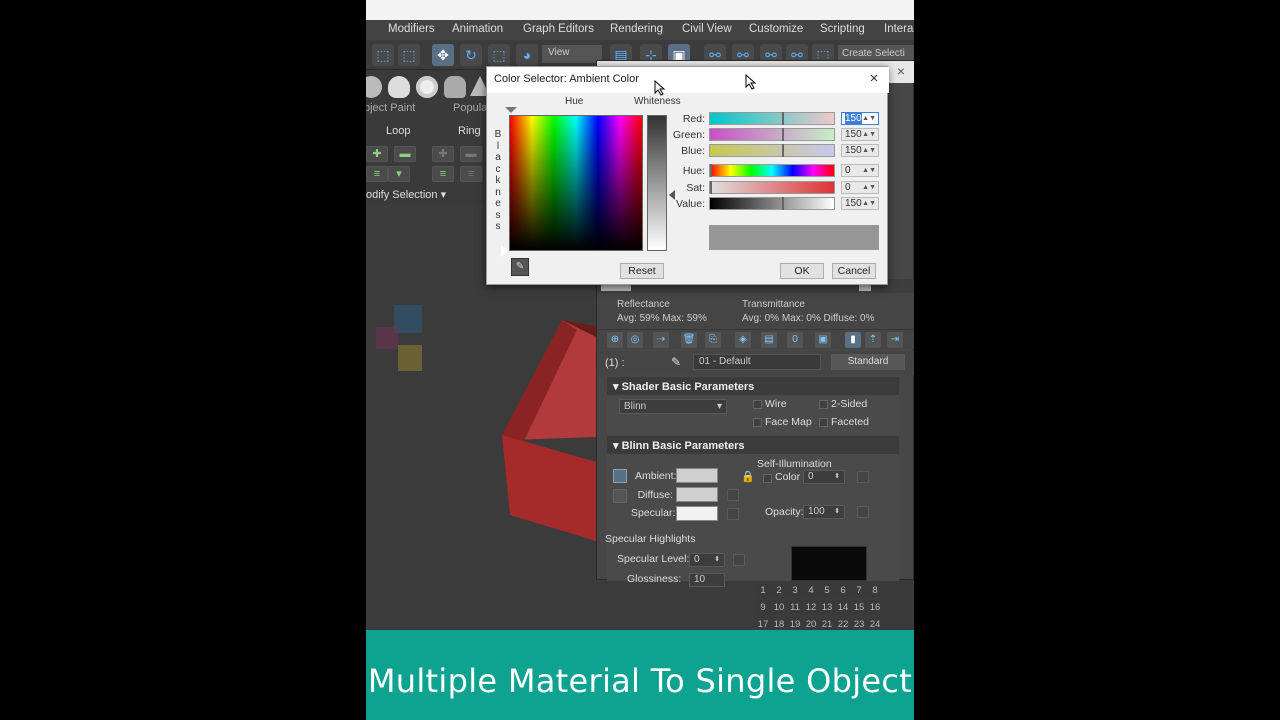 This screenshot has width=1280, height=720. Describe the element at coordinates (795, 340) in the screenshot. I see `material-id-icon: 0` at that location.